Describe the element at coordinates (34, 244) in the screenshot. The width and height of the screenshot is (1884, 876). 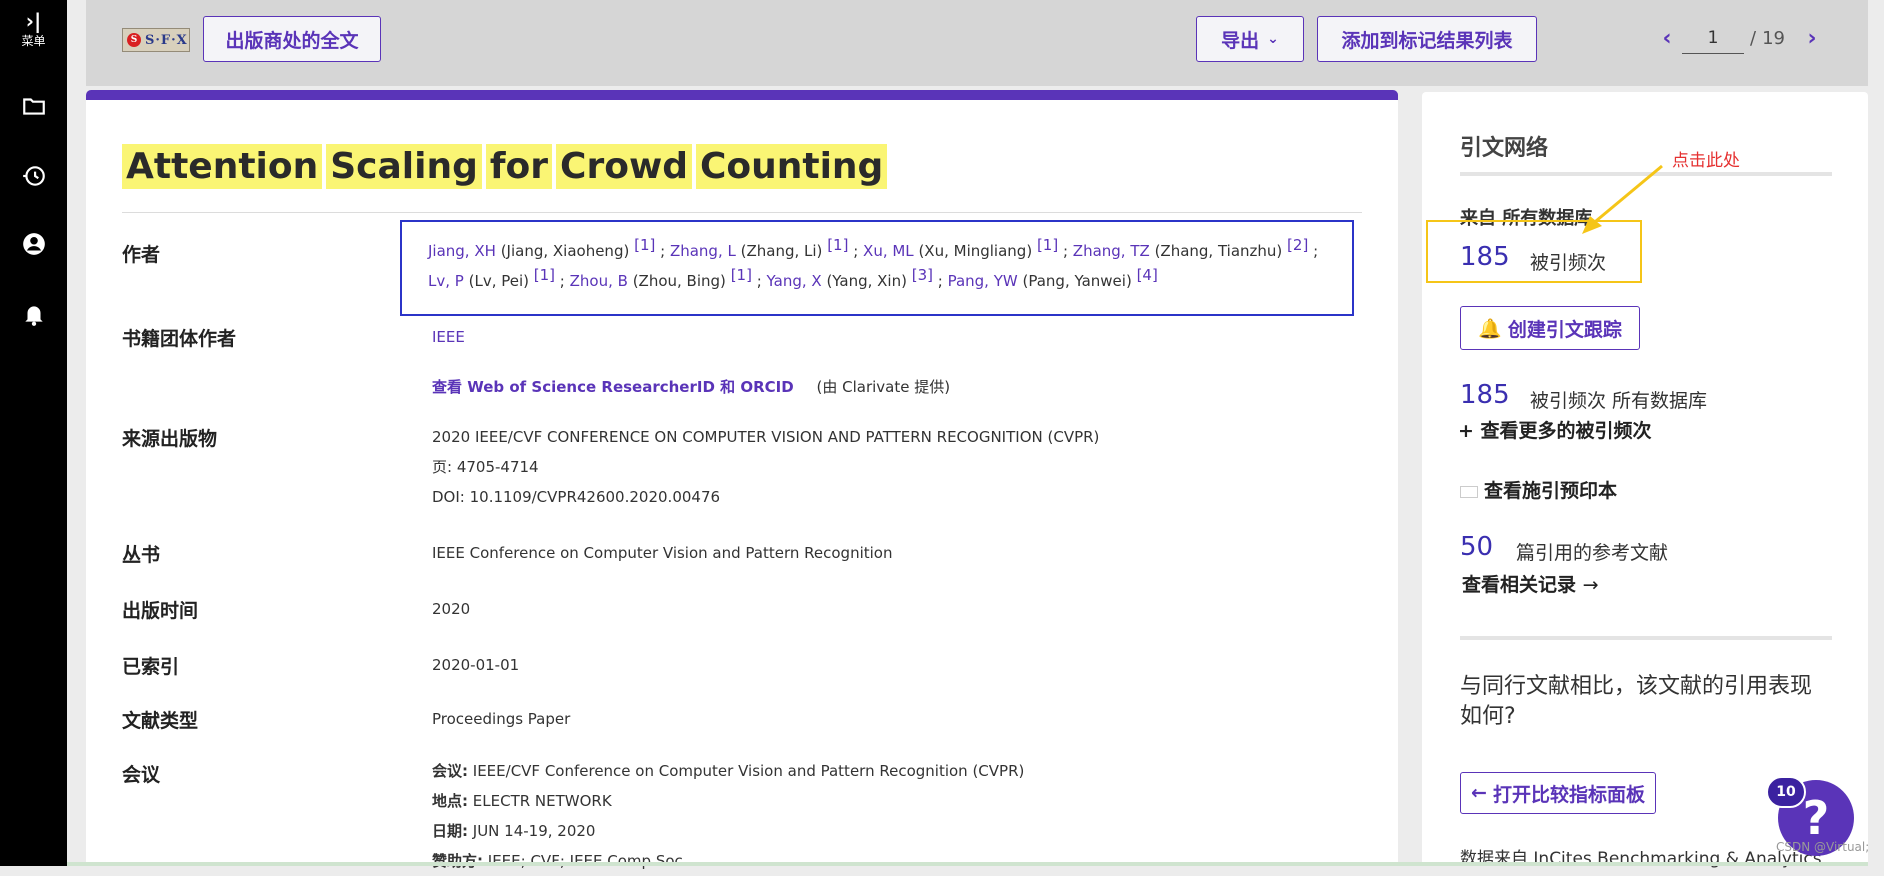
I see `account-icon` at that location.